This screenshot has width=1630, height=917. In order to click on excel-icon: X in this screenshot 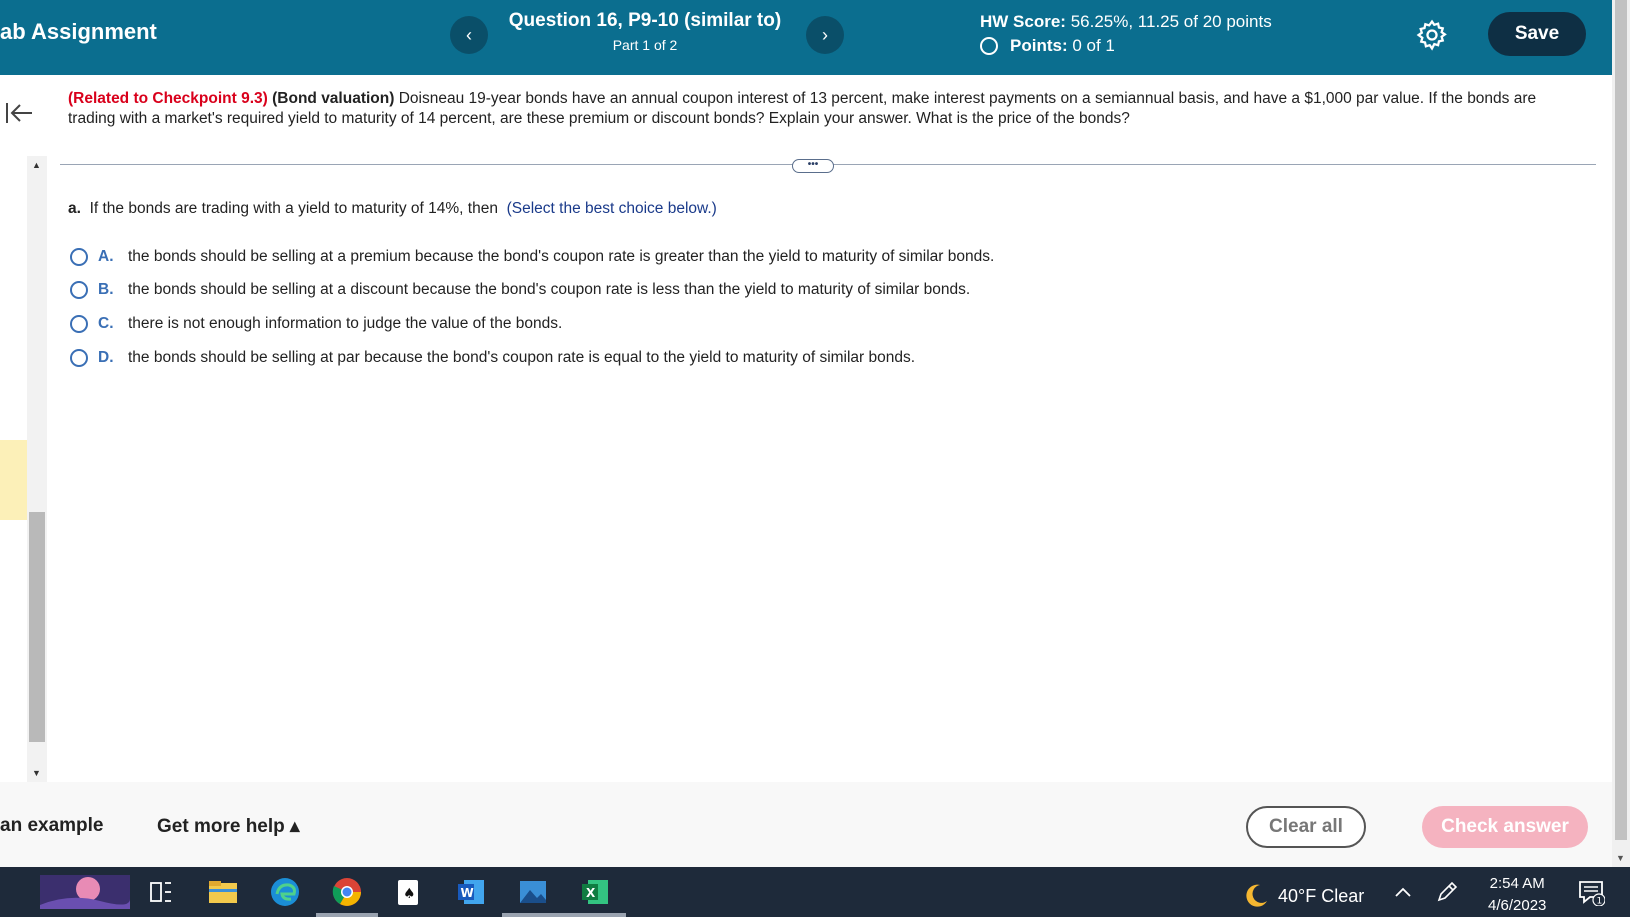, I will do `click(595, 892)`.